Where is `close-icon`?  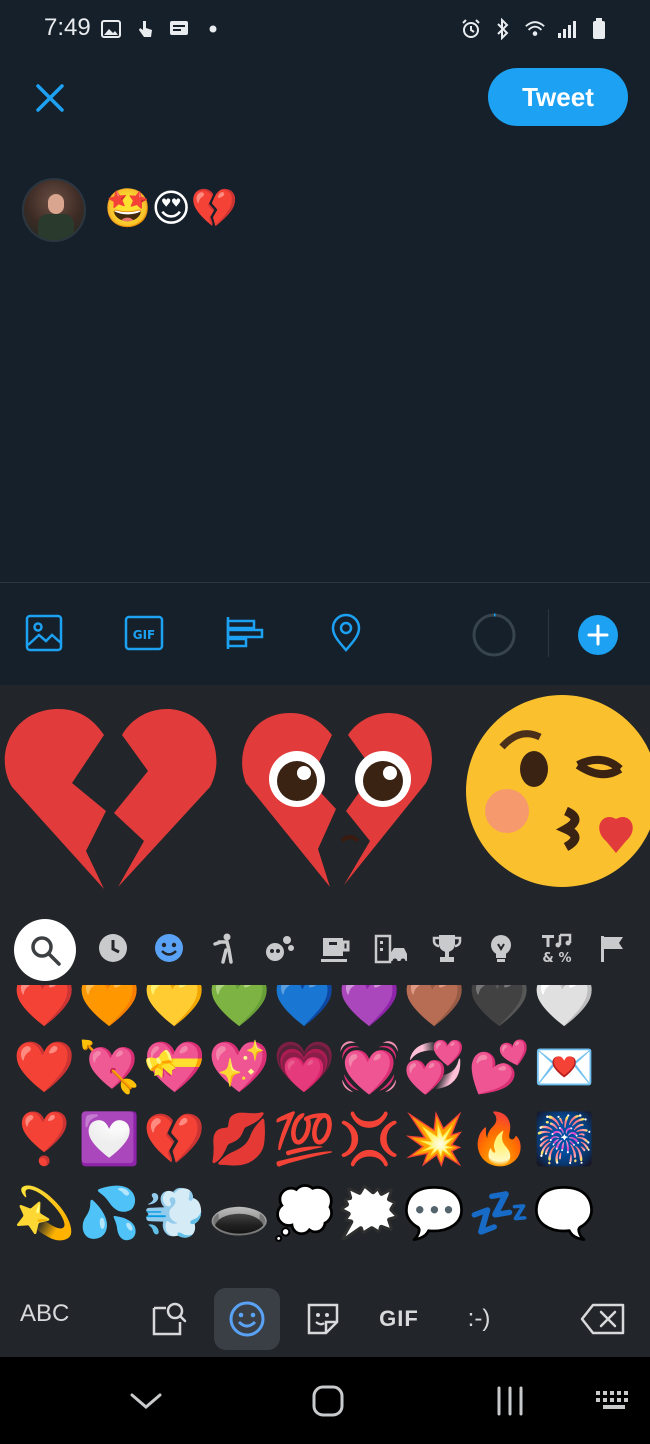
close-icon is located at coordinates (50, 98).